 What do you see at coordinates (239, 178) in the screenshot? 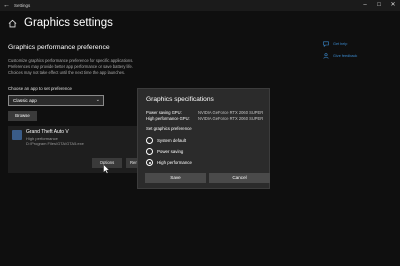
I see `cancel-button: Cancel` at bounding box center [239, 178].